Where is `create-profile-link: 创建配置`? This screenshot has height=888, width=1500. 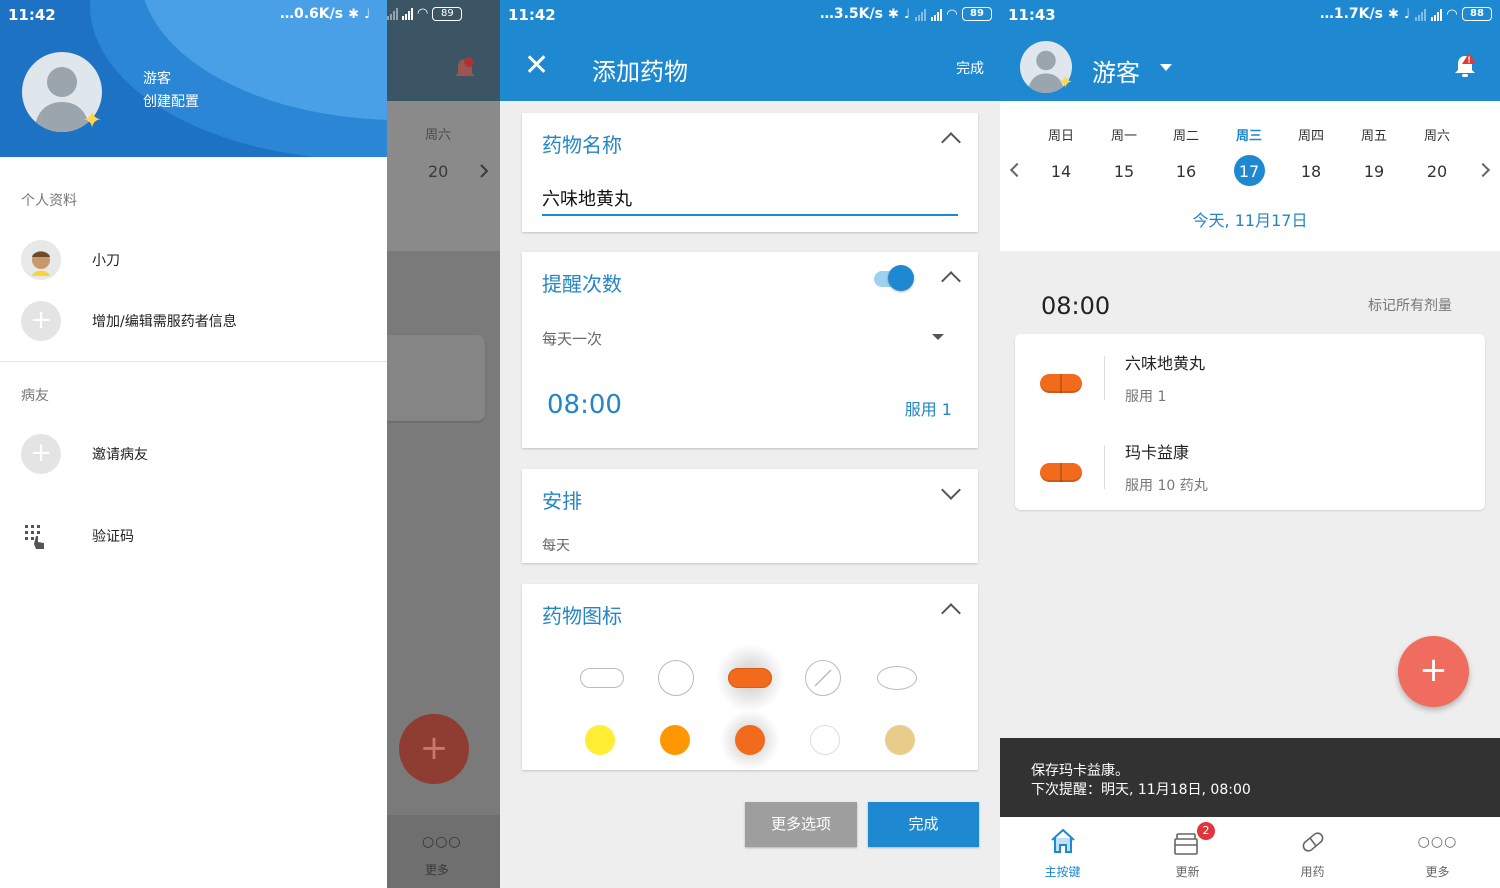 create-profile-link: 创建配置 is located at coordinates (171, 102).